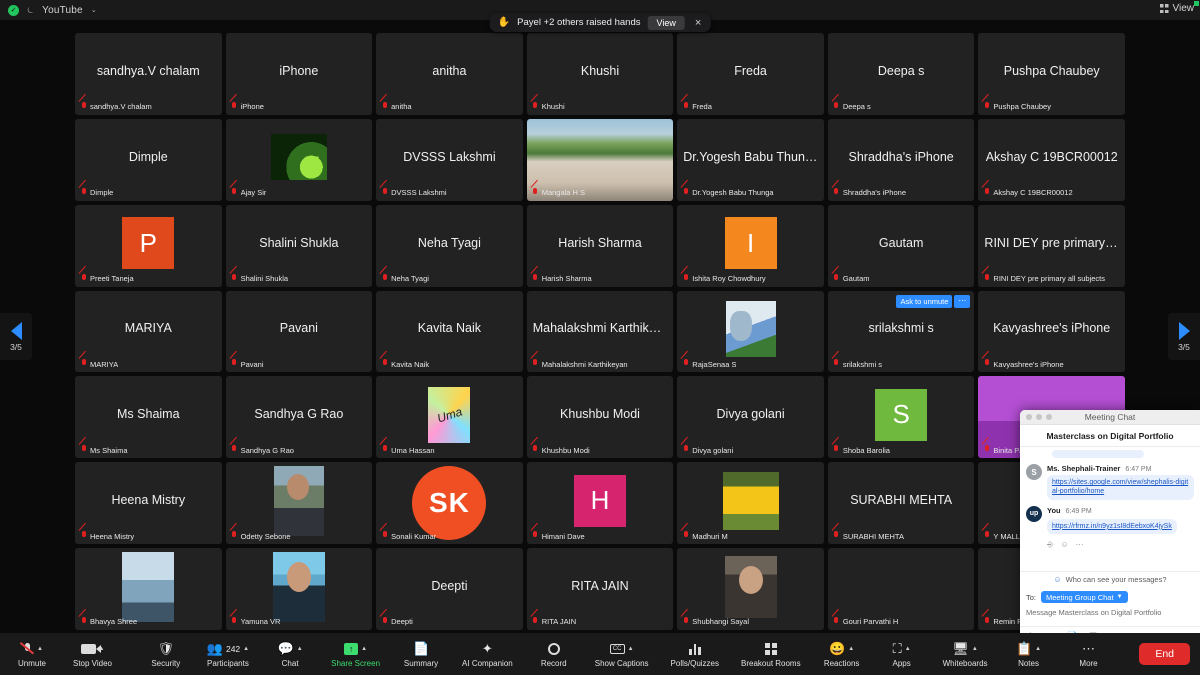 Image resolution: width=1200 pixels, height=675 pixels. Describe the element at coordinates (299, 503) in the screenshot. I see `participant-tile: Odetty Sebone` at that location.